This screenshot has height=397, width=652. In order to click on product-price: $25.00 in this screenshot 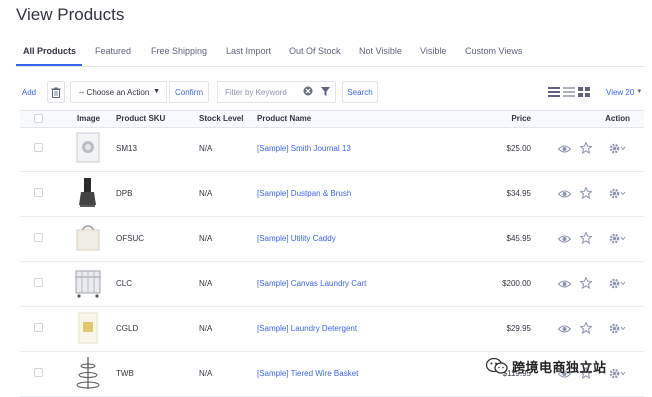, I will do `click(518, 148)`.